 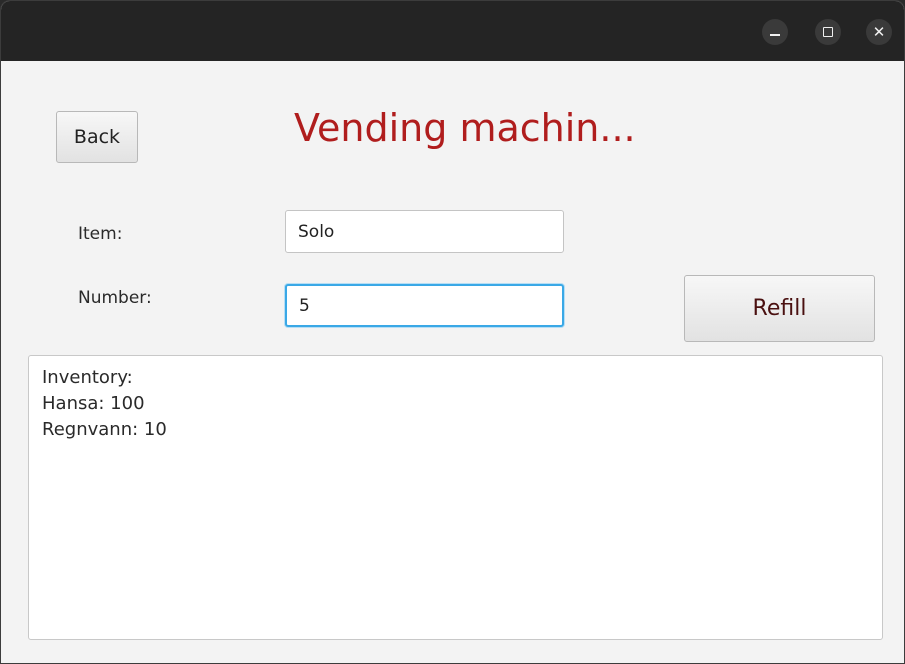 I want to click on inventory-line: Hansa: 100, so click(x=93, y=403).